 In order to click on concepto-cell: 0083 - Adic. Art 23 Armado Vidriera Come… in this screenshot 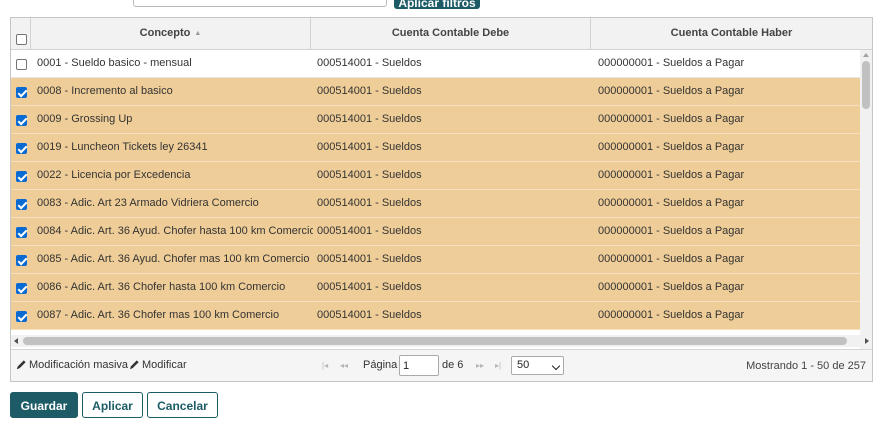, I will do `click(148, 203)`.